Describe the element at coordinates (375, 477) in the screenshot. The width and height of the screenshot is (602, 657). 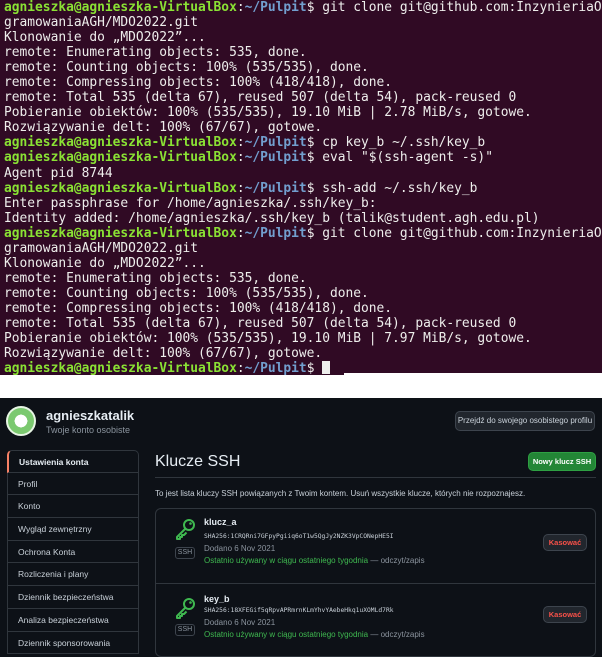
I see `title-divider` at that location.